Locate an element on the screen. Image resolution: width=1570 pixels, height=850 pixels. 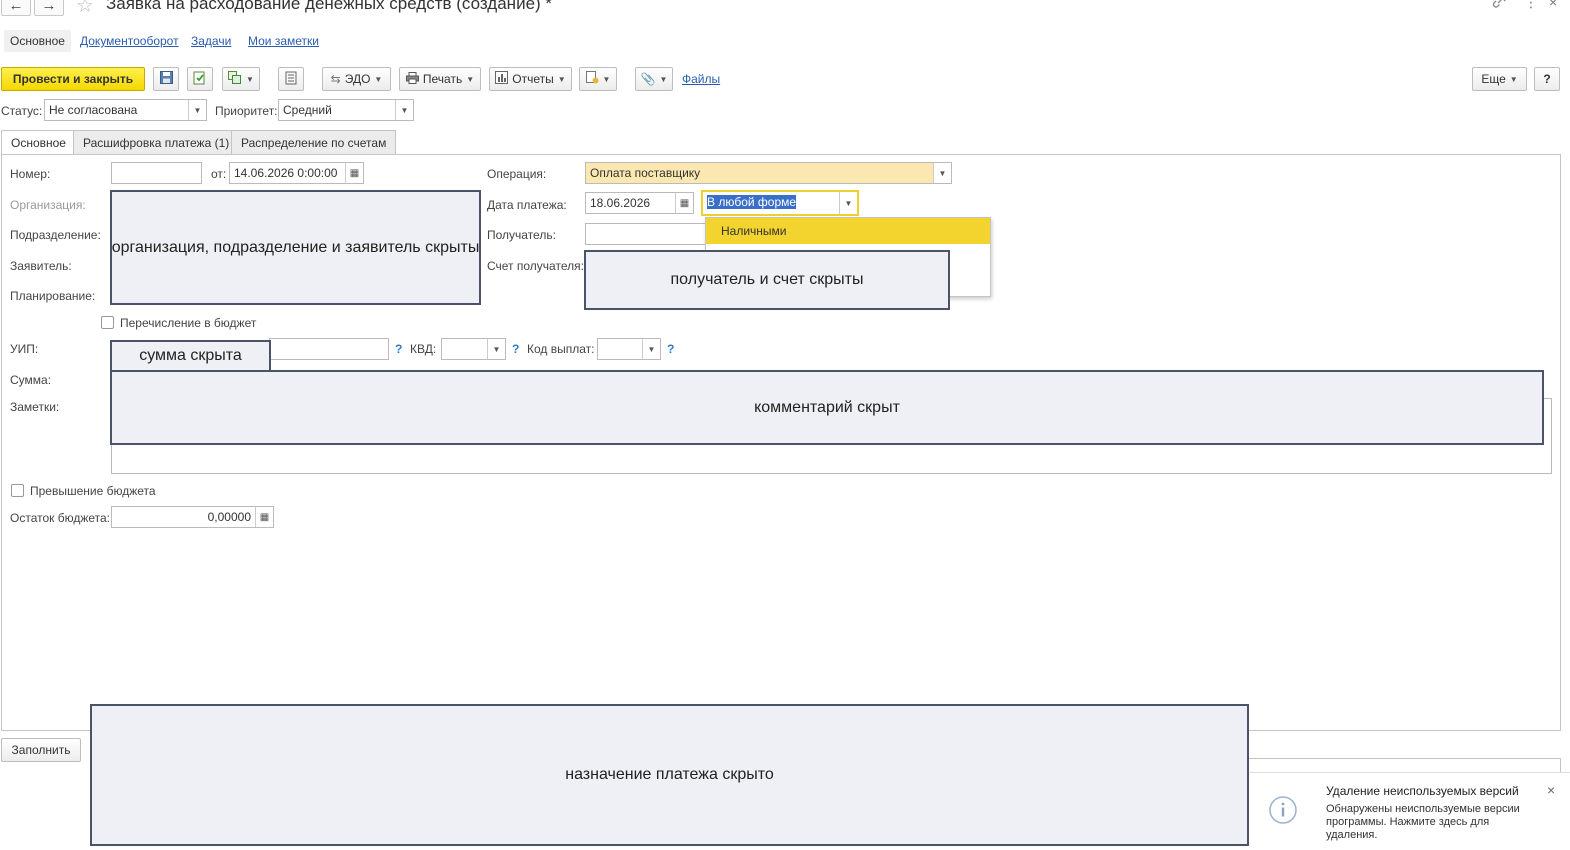
notes-label: Заметки: is located at coordinates (35, 407).